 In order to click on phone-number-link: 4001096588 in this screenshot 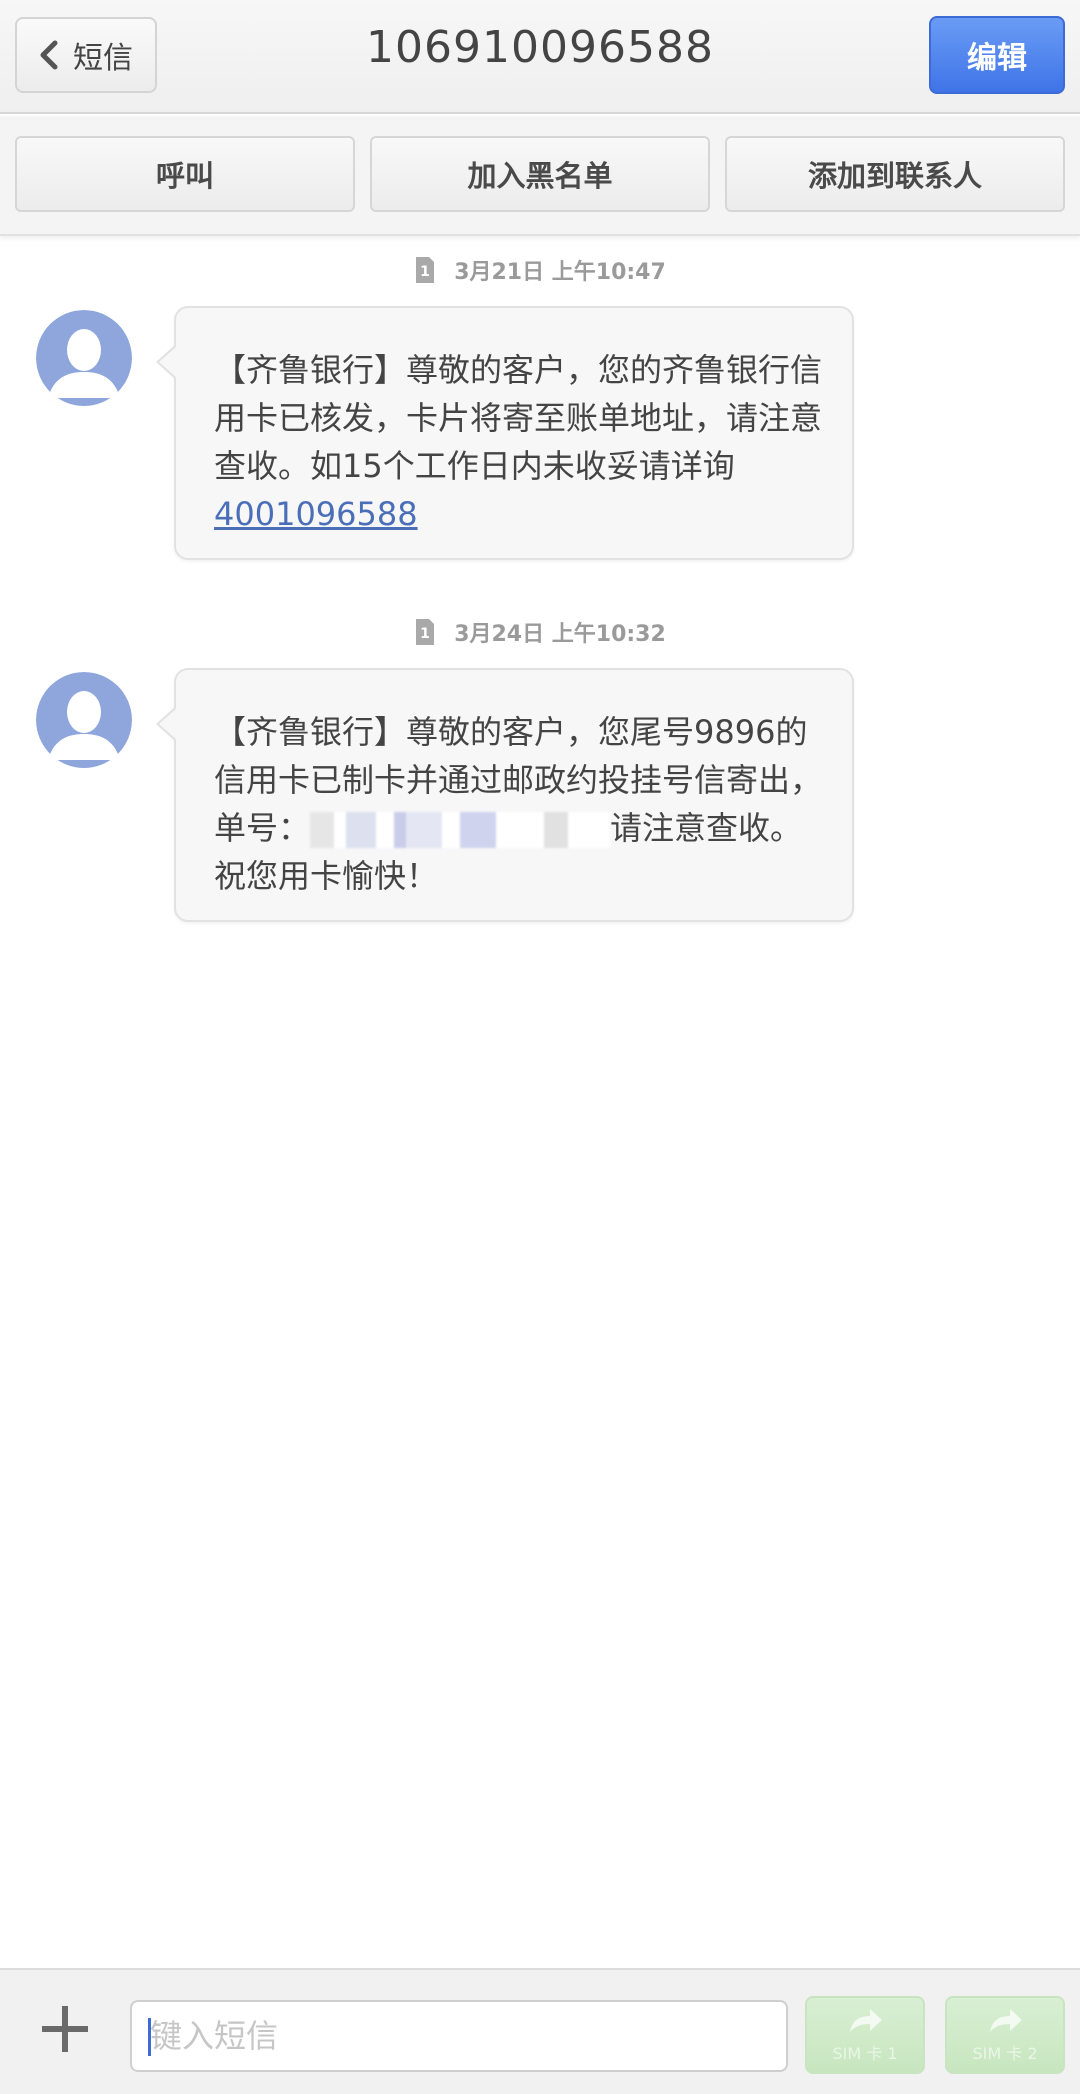, I will do `click(316, 514)`.